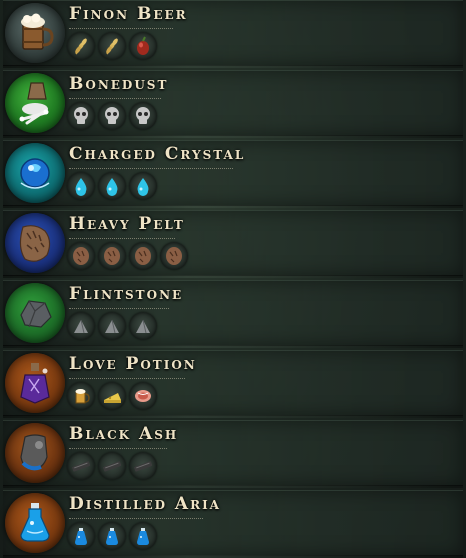  What do you see at coordinates (157, 154) in the screenshot?
I see `recipe-title: Charged Crystal` at bounding box center [157, 154].